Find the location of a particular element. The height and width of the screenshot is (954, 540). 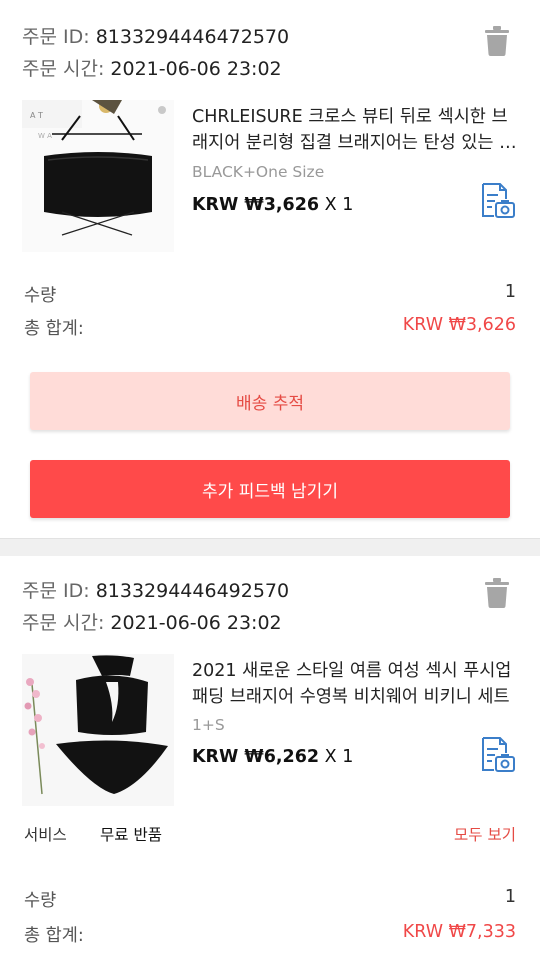

total-value: KRW ₩3,626 is located at coordinates (459, 325).